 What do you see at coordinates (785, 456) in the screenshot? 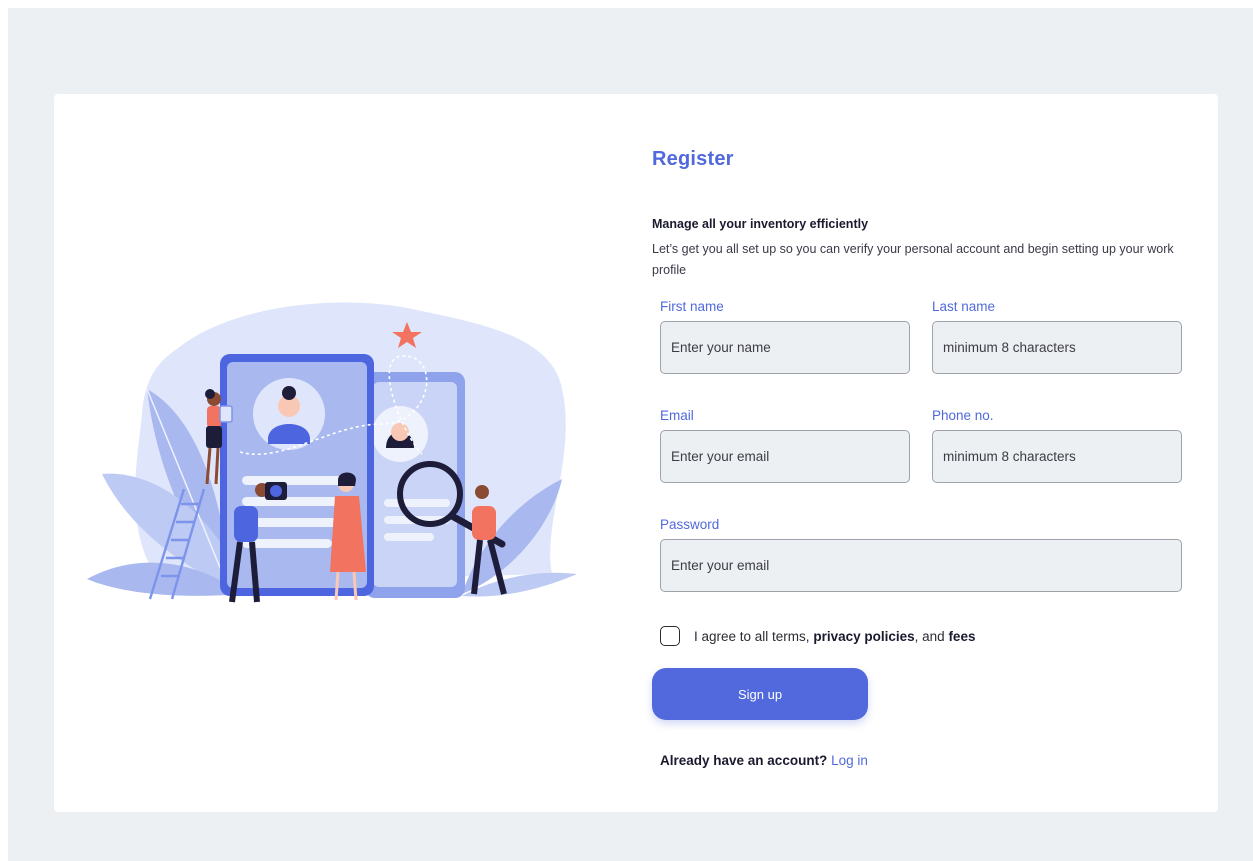
I see `email-input` at bounding box center [785, 456].